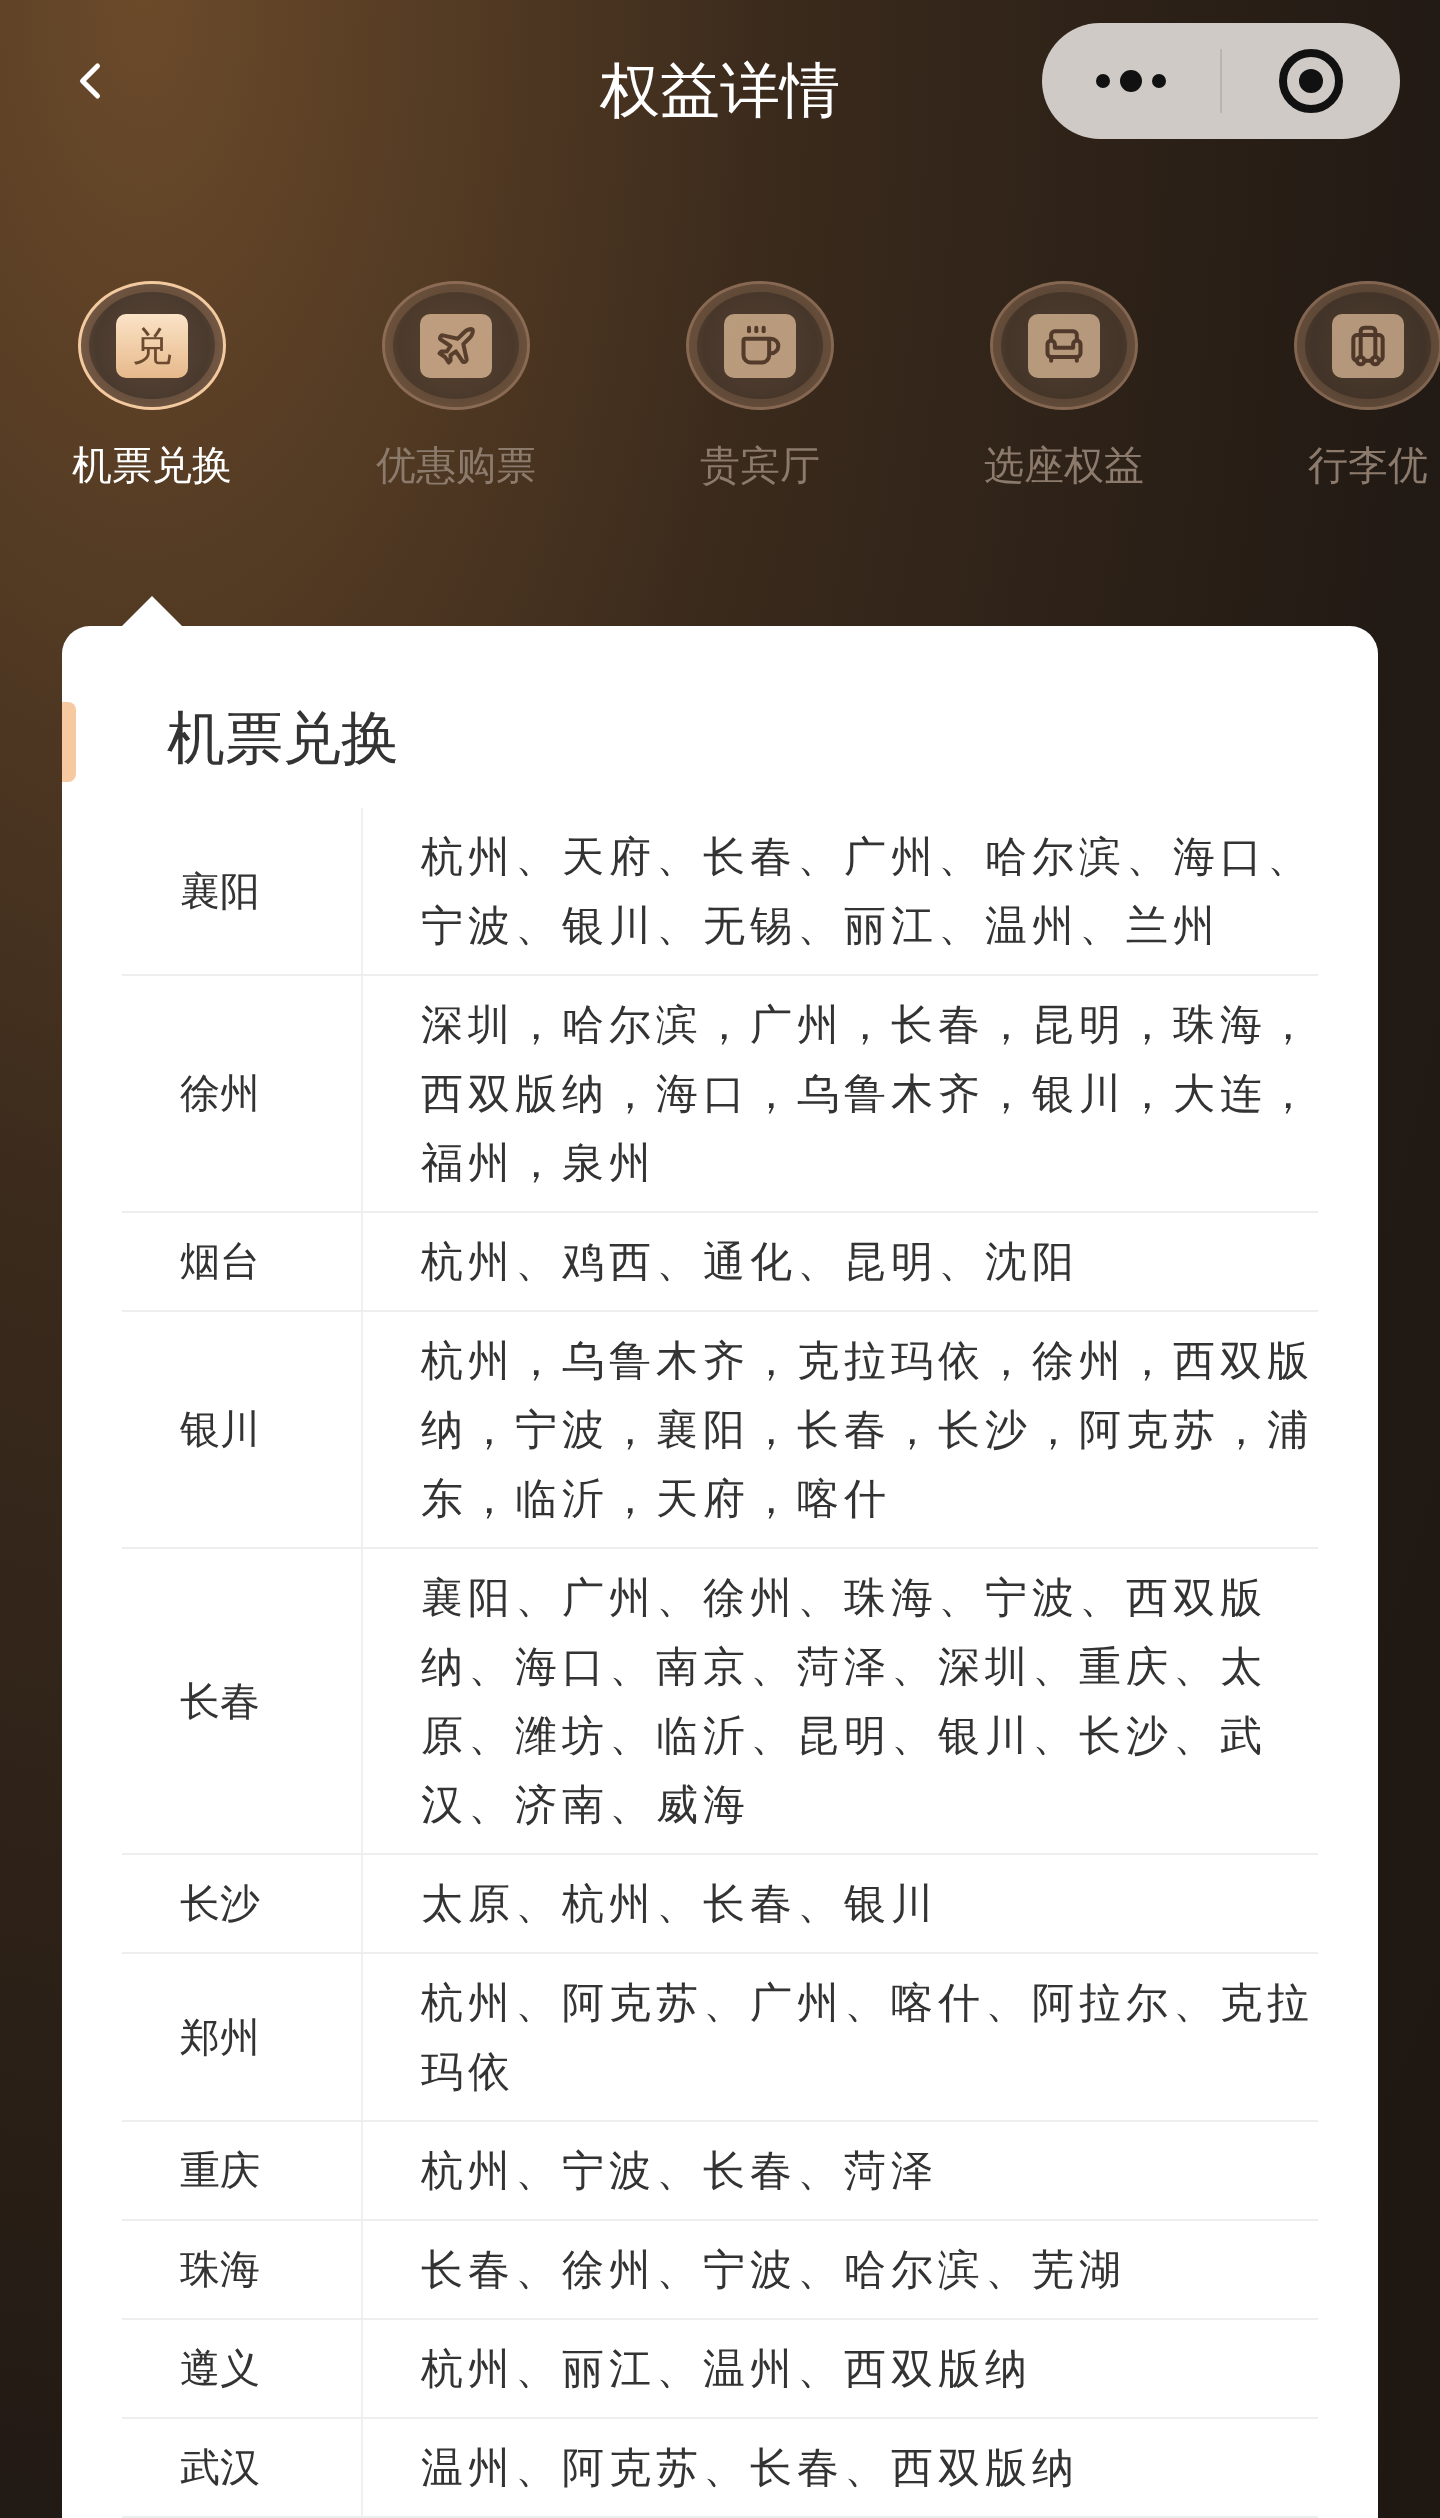  Describe the element at coordinates (242, 891) in the screenshot. I see `city-cell: 襄阳` at that location.